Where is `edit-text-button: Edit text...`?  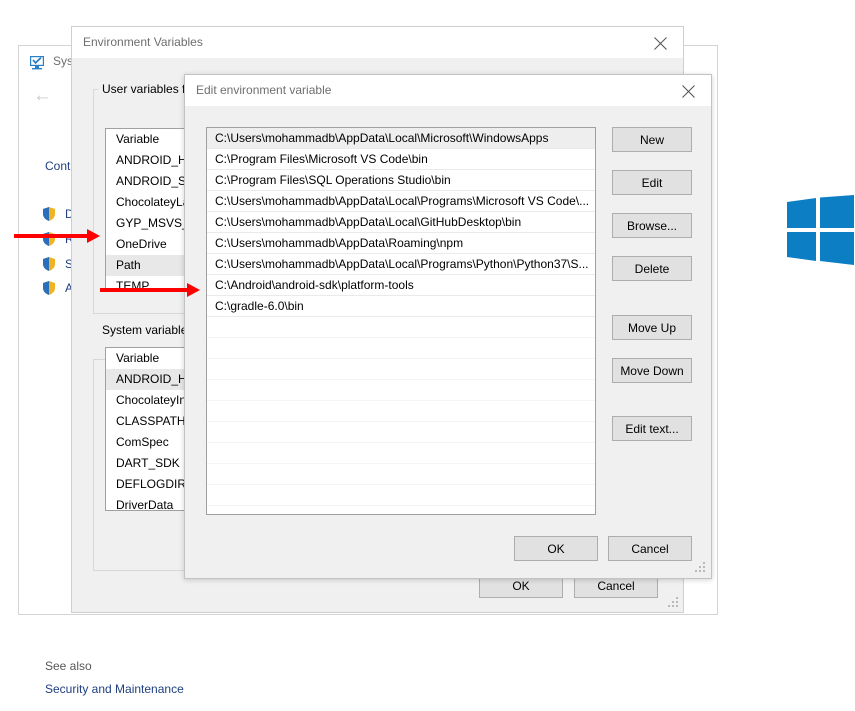 edit-text-button: Edit text... is located at coordinates (652, 428).